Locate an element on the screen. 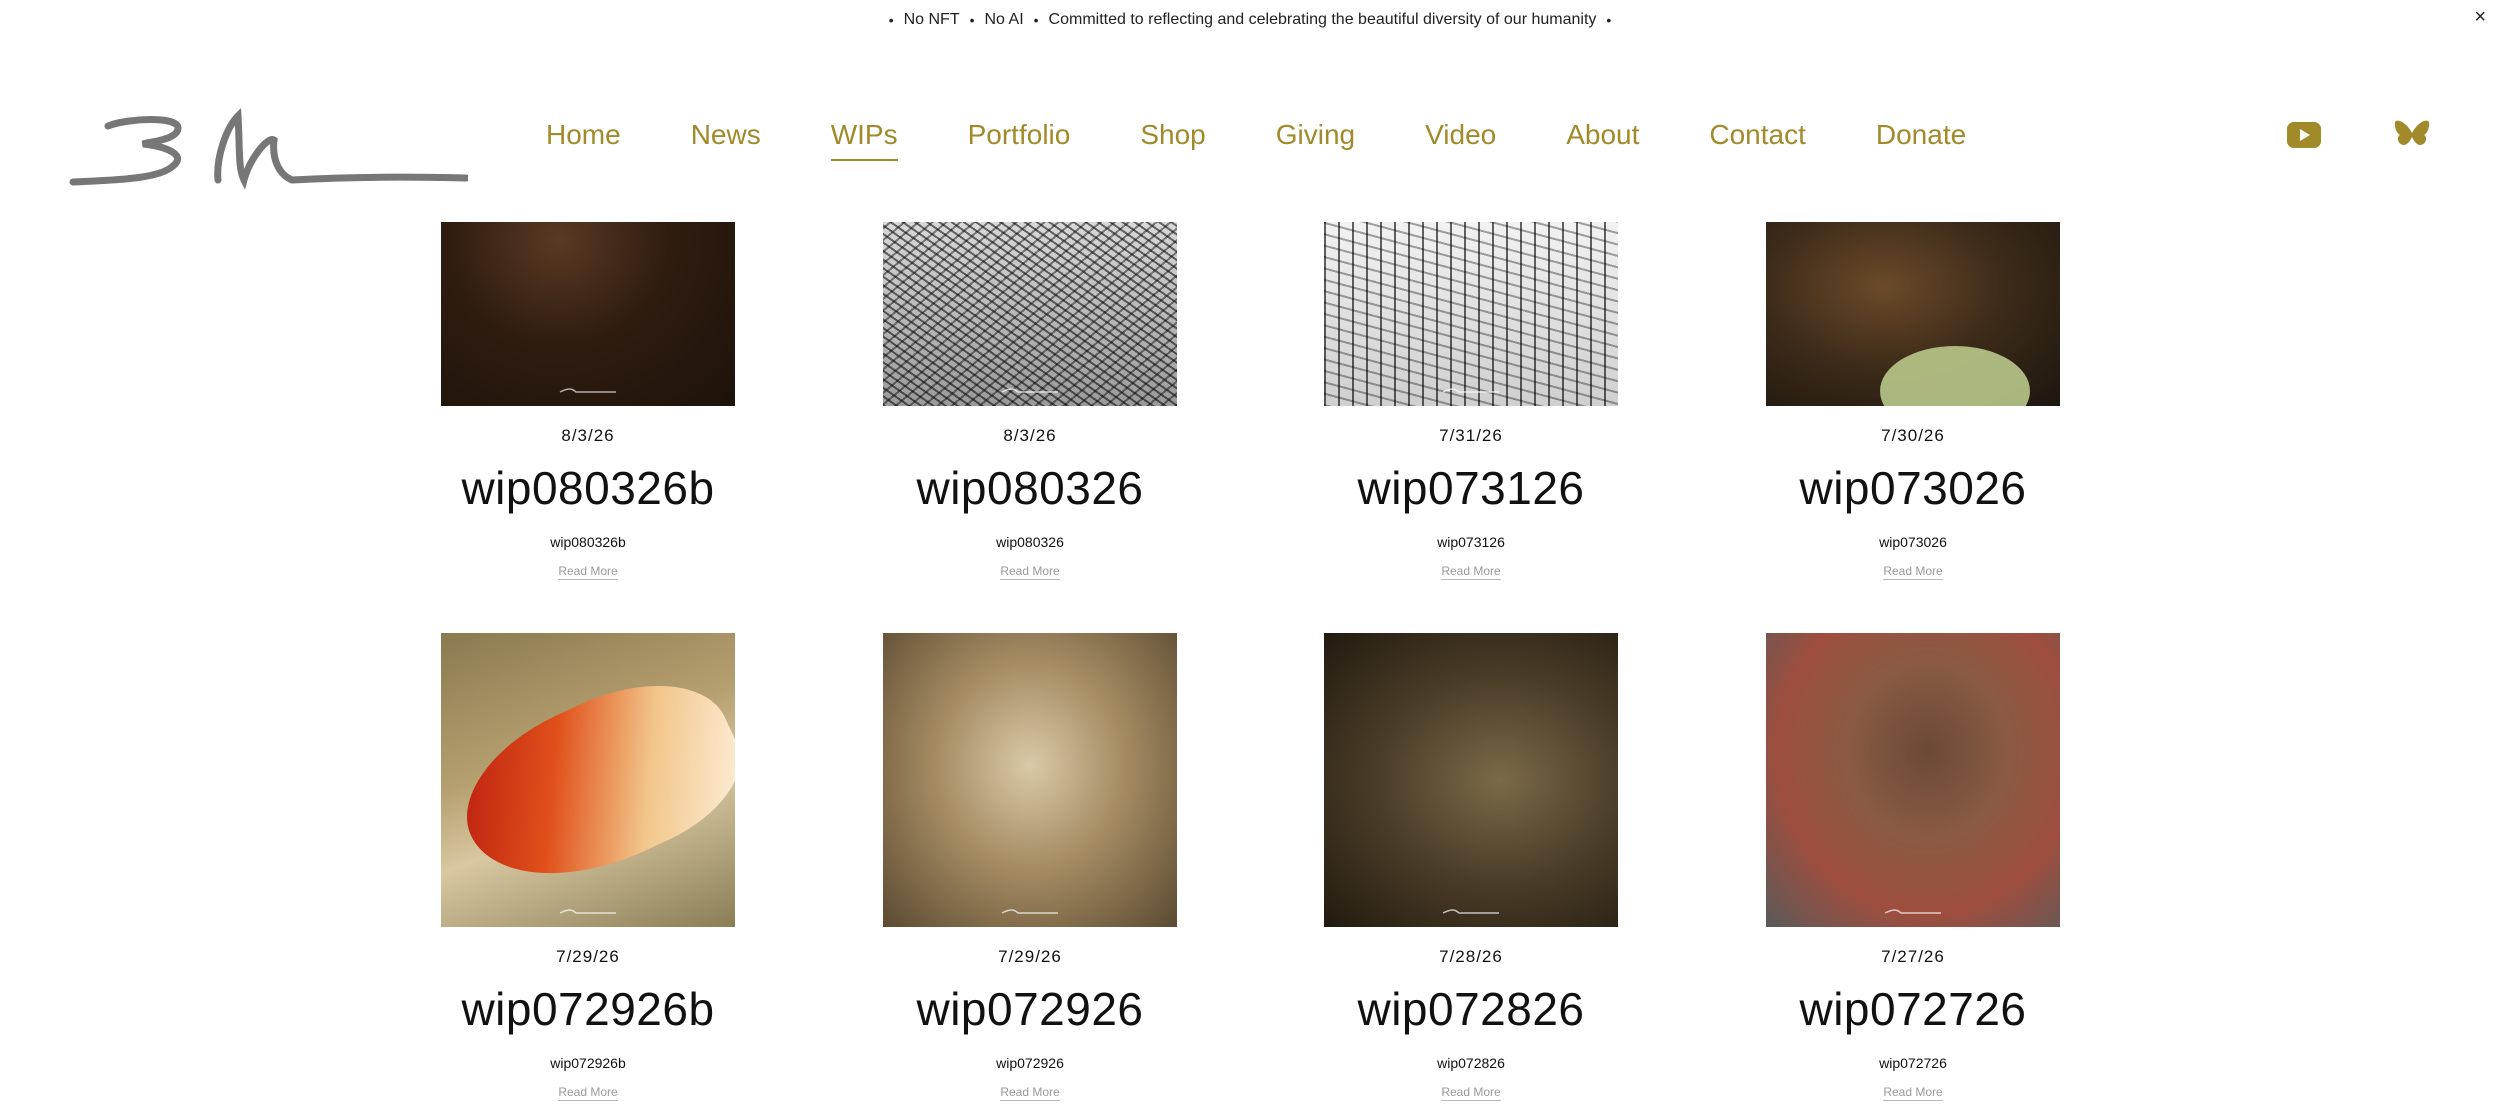 The height and width of the screenshot is (1120, 2500). post-caption: wip080326b is located at coordinates (588, 542).